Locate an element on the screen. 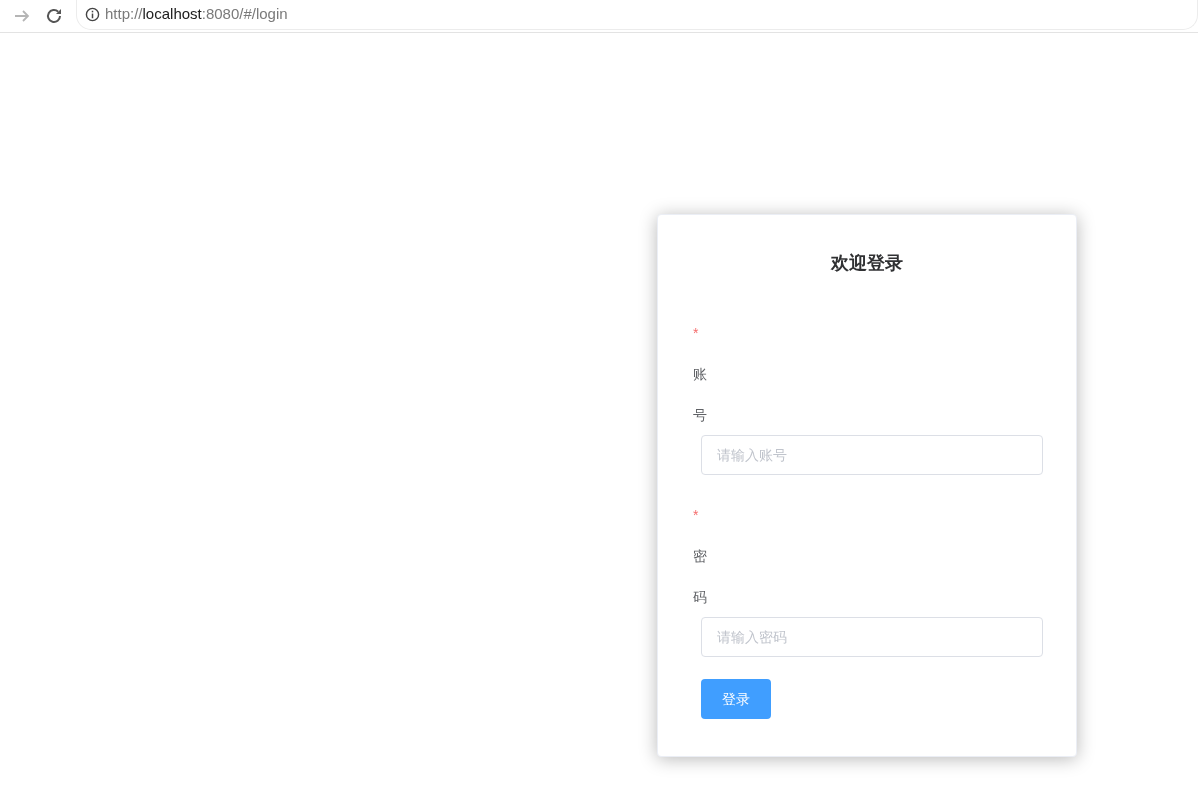 The height and width of the screenshot is (787, 1198). field-label: 账号 is located at coordinates (700, 395).